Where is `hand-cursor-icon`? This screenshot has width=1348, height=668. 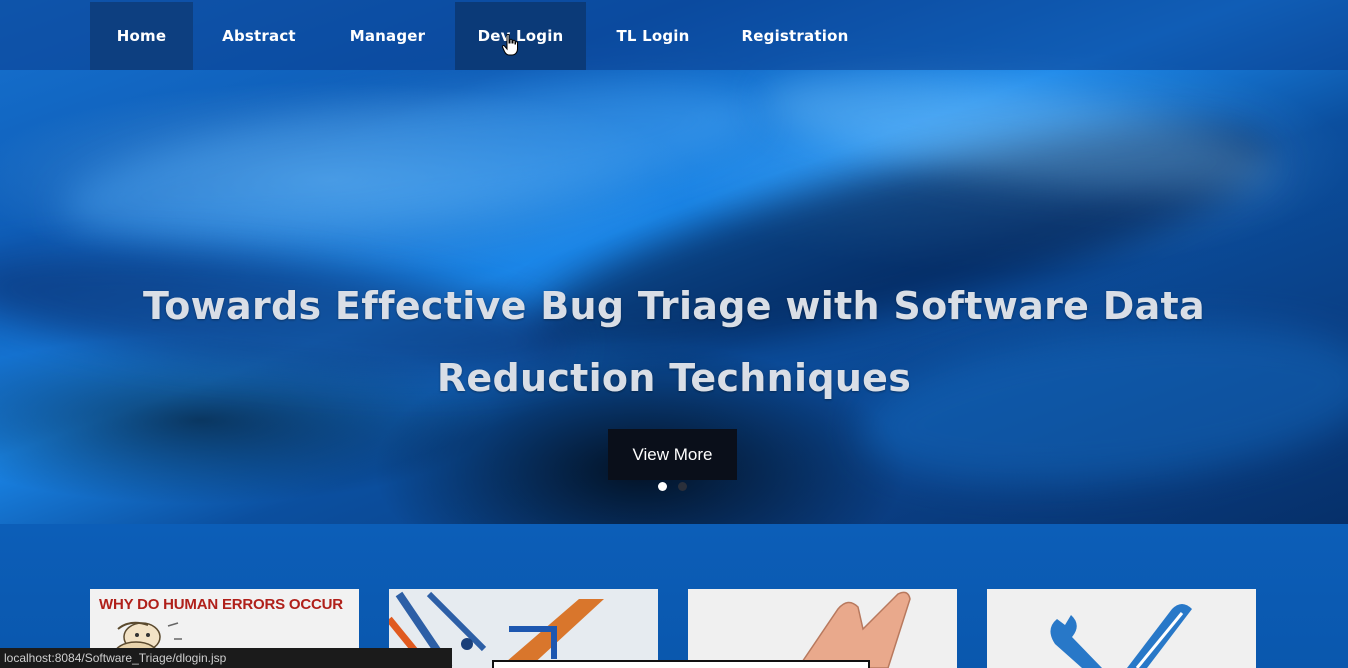
hand-cursor-icon is located at coordinates (510, 45).